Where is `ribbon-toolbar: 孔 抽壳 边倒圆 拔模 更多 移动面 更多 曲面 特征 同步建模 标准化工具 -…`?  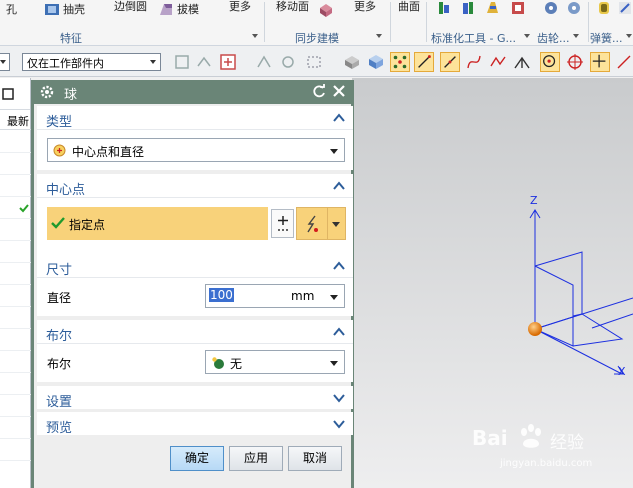 ribbon-toolbar: 孔 抽壳 边倒圆 拔模 更多 移动面 更多 曲面 特征 同步建模 标准化工具 -… is located at coordinates (316, 23).